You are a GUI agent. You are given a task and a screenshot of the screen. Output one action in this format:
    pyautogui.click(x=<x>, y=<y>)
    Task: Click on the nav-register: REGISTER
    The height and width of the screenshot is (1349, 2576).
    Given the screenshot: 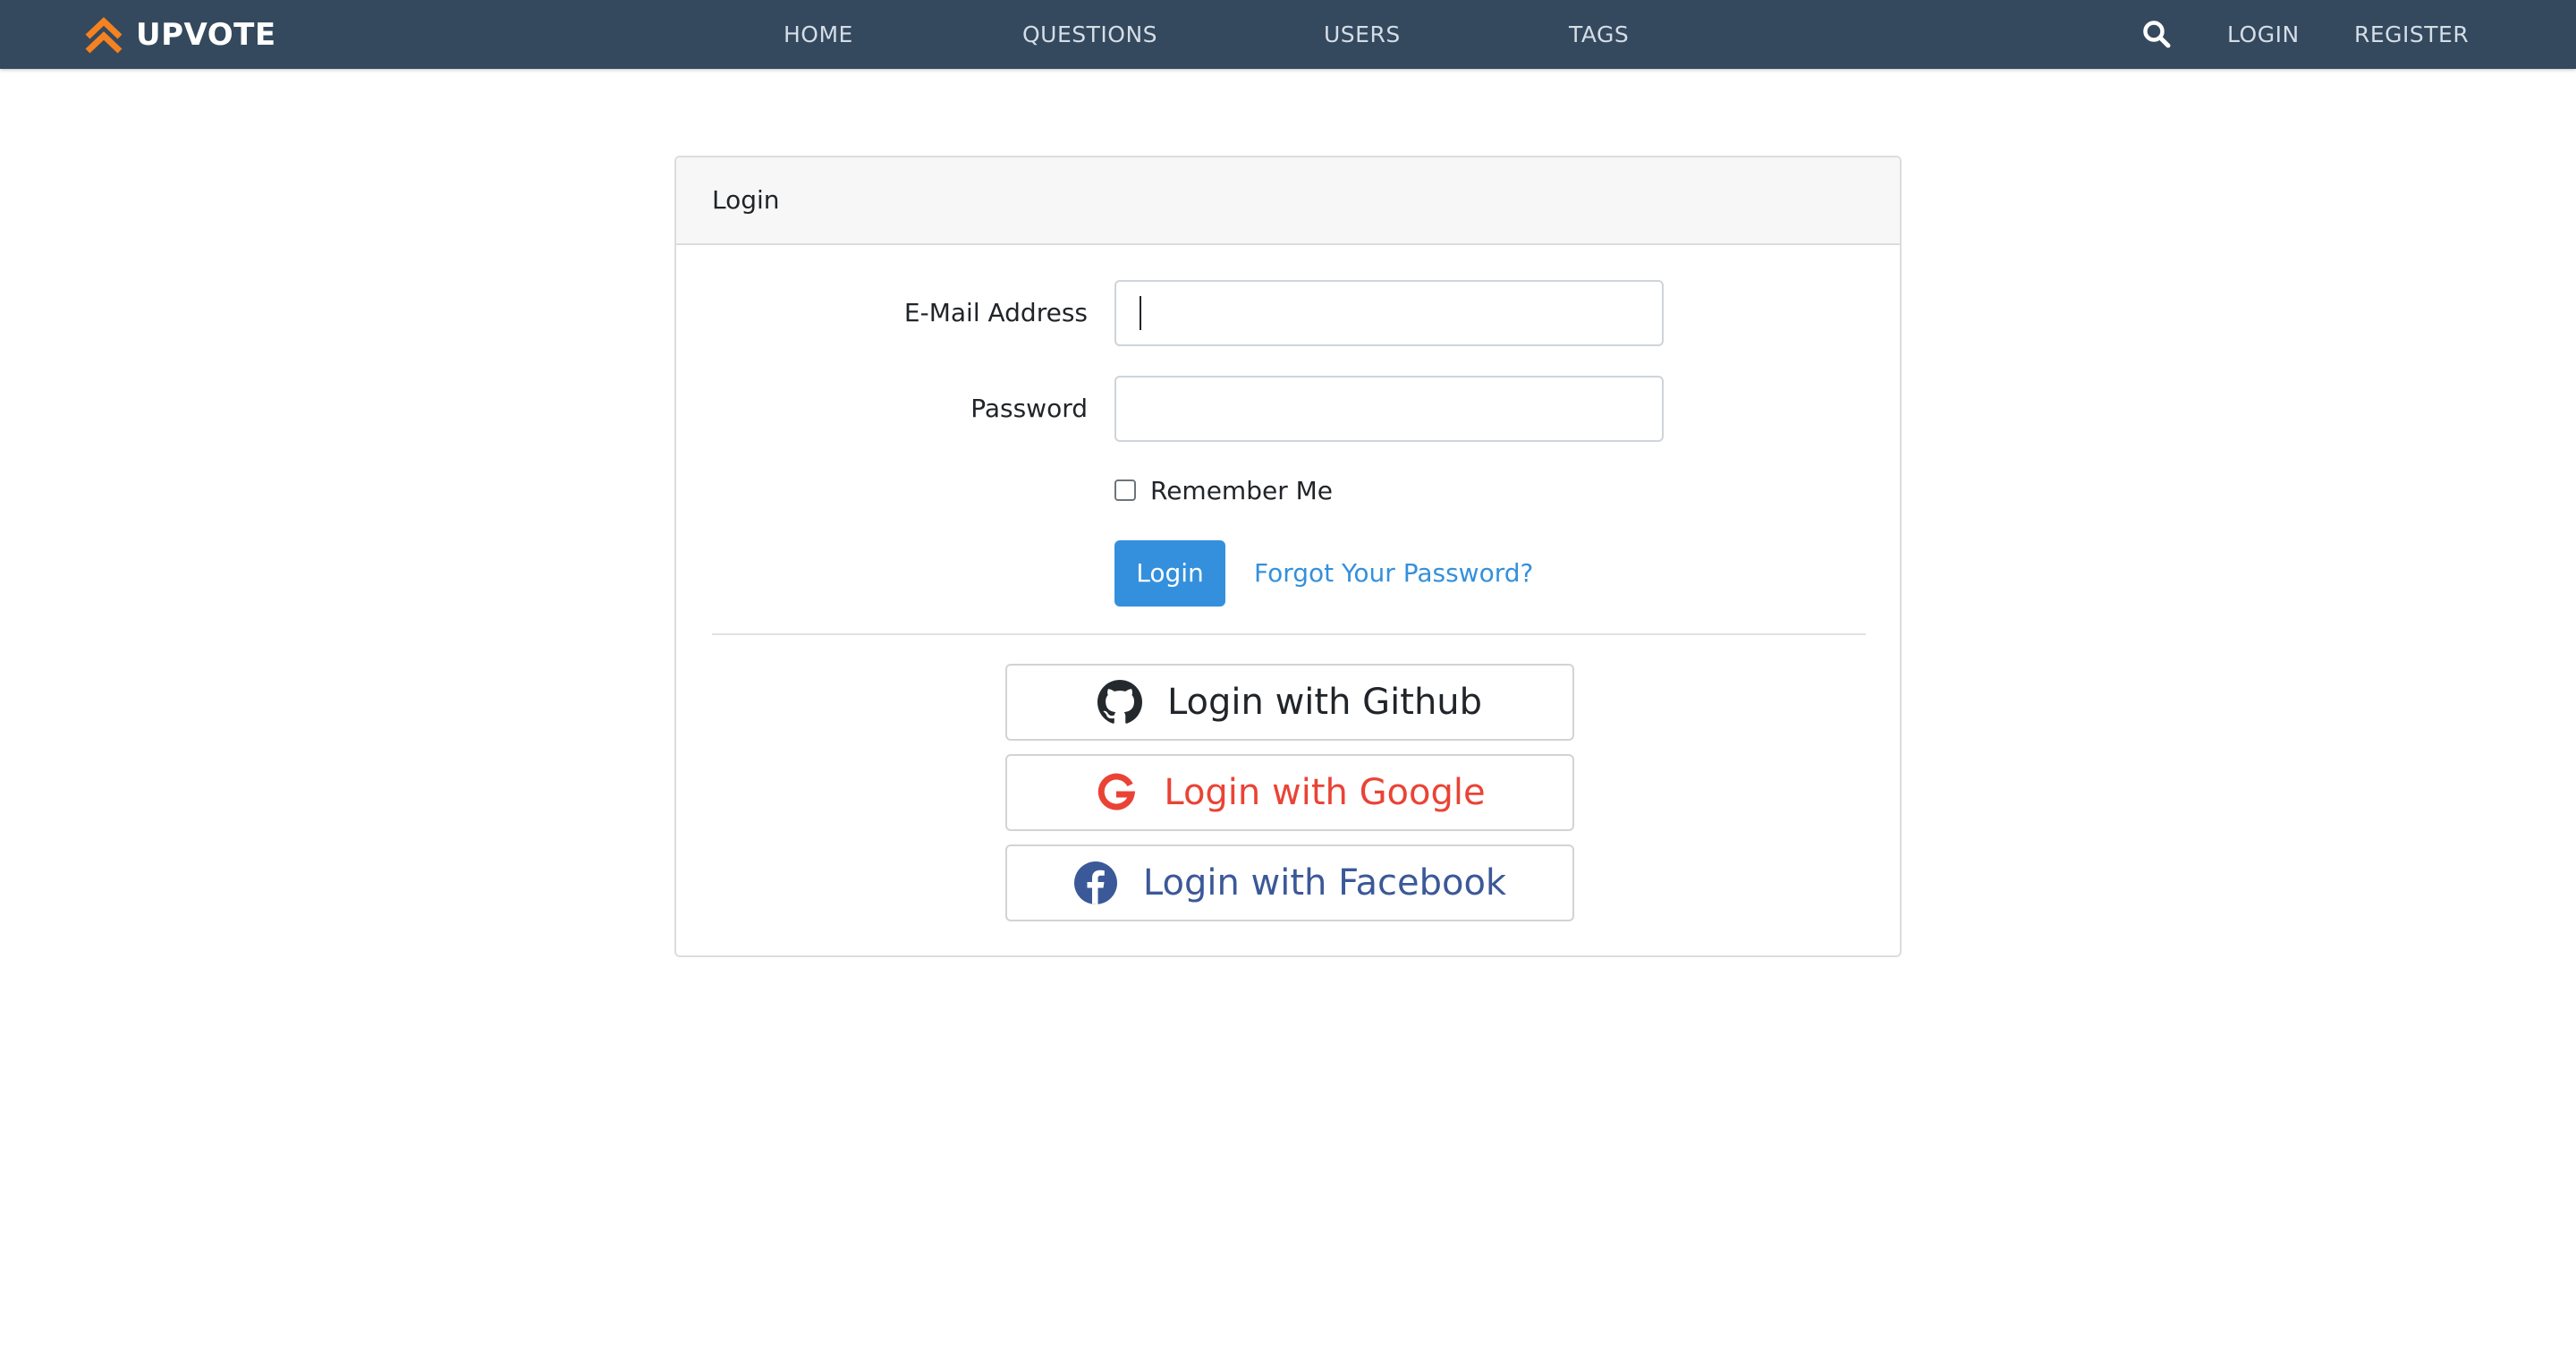 What is the action you would take?
    pyautogui.click(x=2411, y=34)
    